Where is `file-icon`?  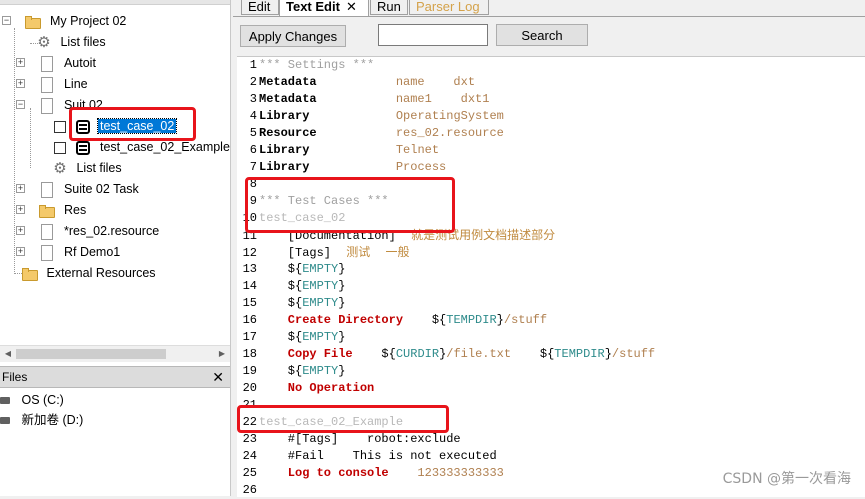
file-icon is located at coordinates (47, 105).